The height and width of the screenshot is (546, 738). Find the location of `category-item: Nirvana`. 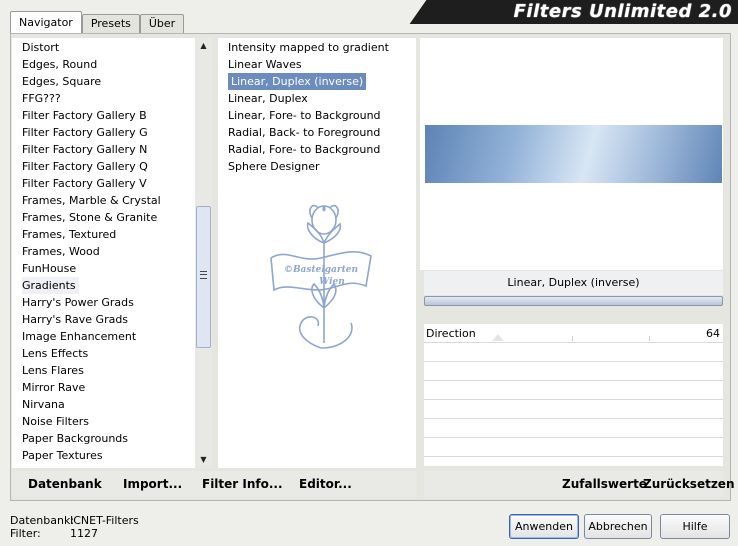

category-item: Nirvana is located at coordinates (43, 404).